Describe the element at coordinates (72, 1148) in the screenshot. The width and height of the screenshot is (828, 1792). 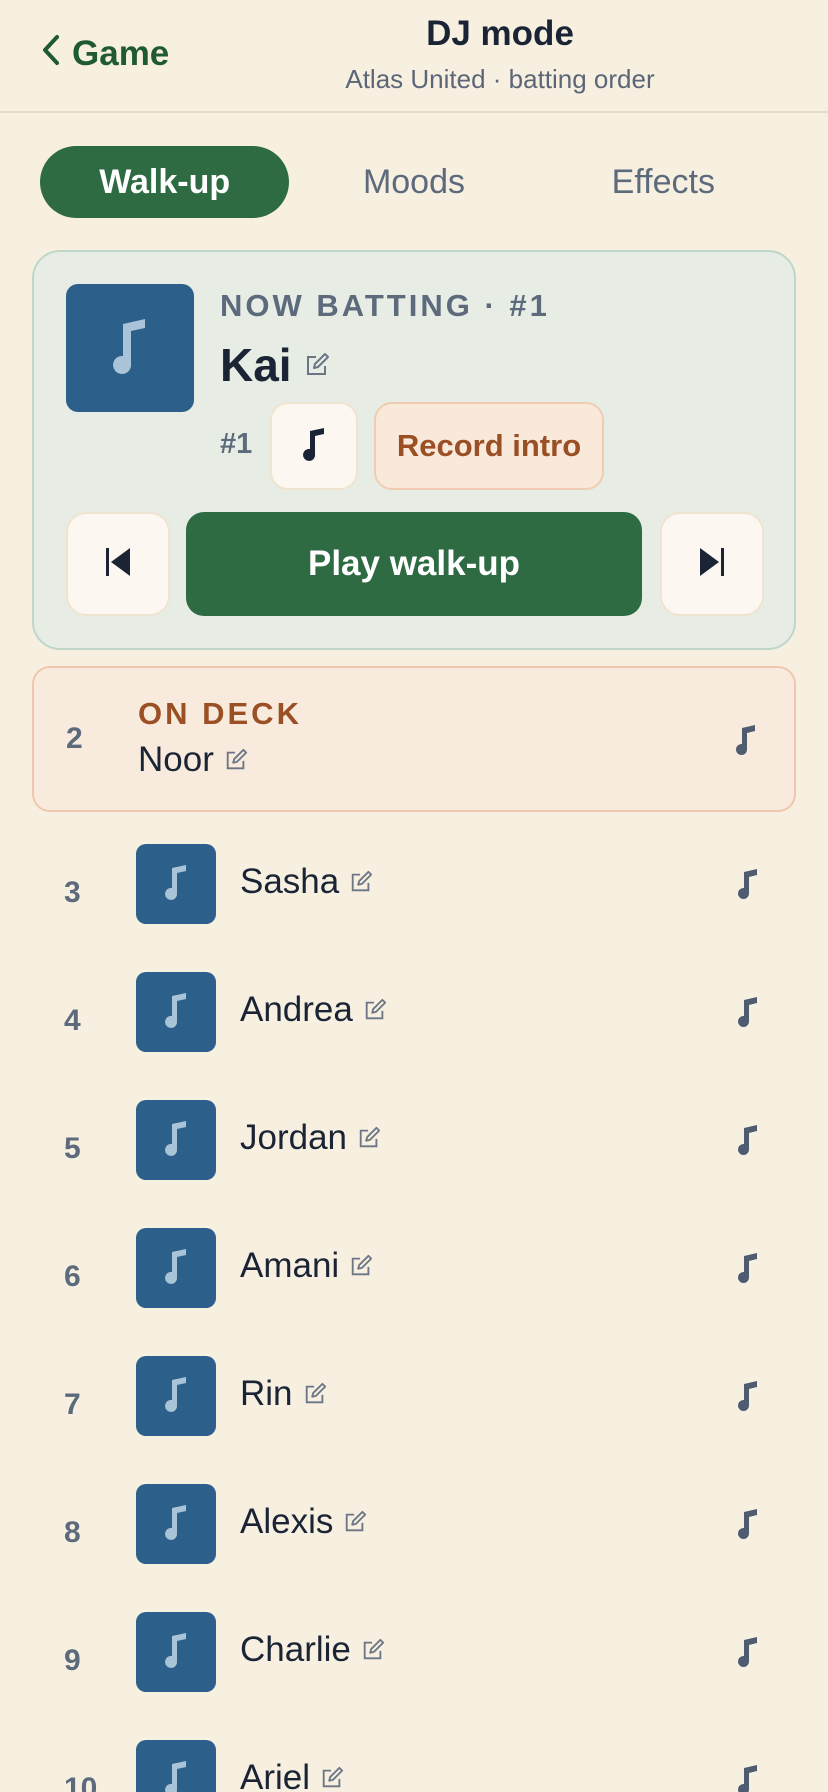
I see `batting-order-number: 5` at that location.